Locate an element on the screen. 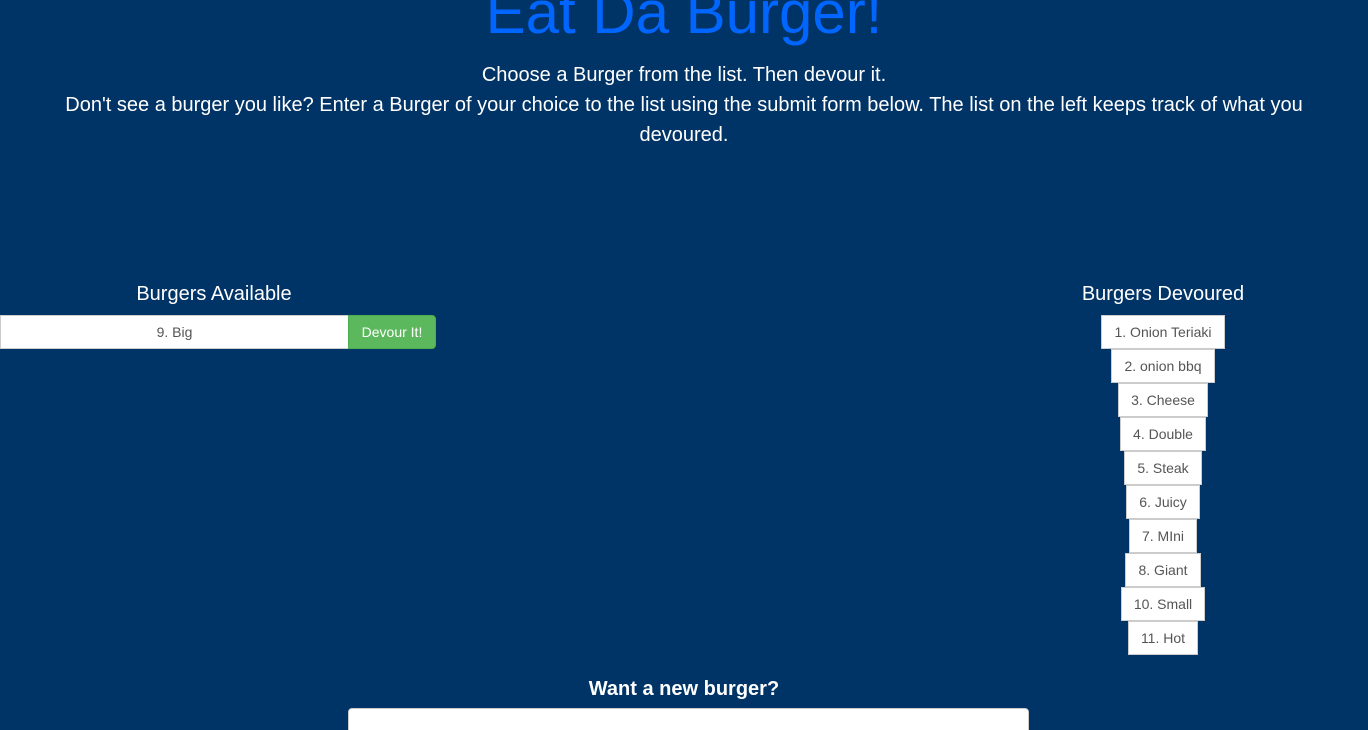  devoured-item: 5. Steak is located at coordinates (1163, 468).